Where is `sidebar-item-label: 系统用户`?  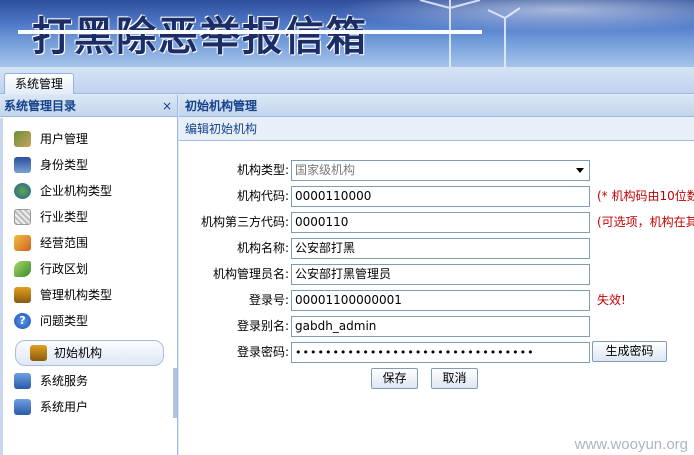 sidebar-item-label: 系统用户 is located at coordinates (64, 407).